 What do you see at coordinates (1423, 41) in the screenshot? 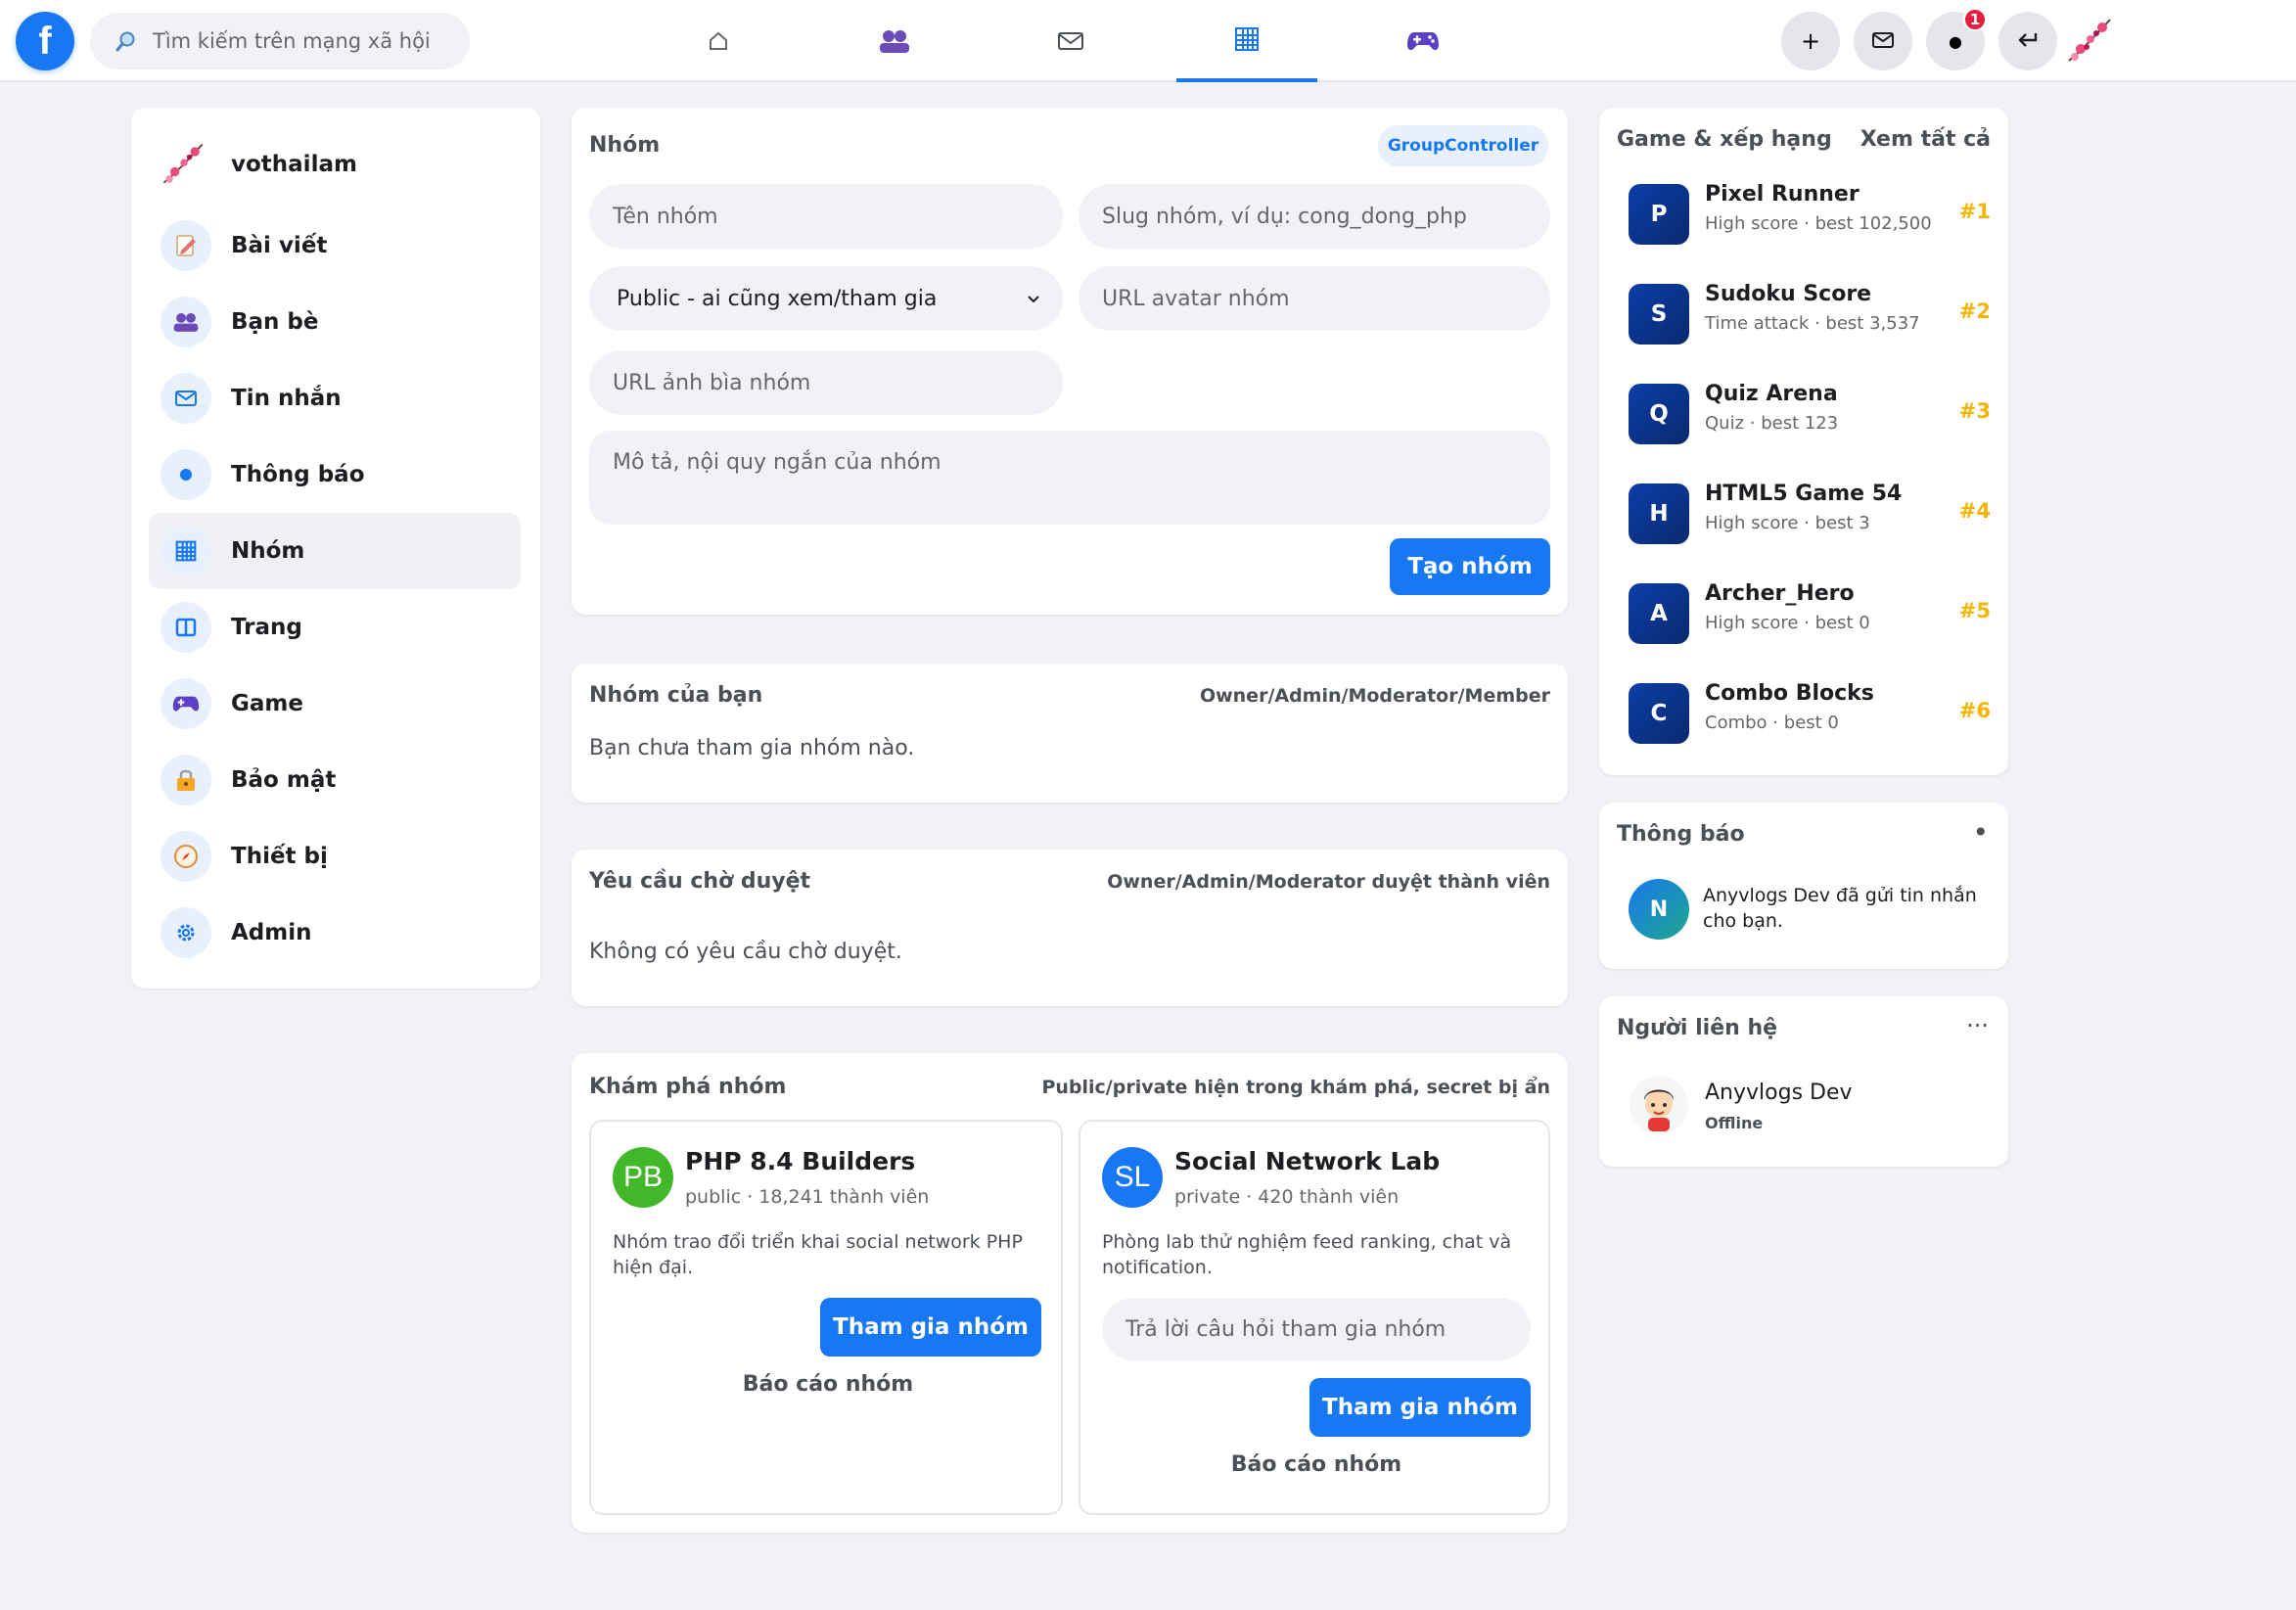
I see `gaming-tab` at bounding box center [1423, 41].